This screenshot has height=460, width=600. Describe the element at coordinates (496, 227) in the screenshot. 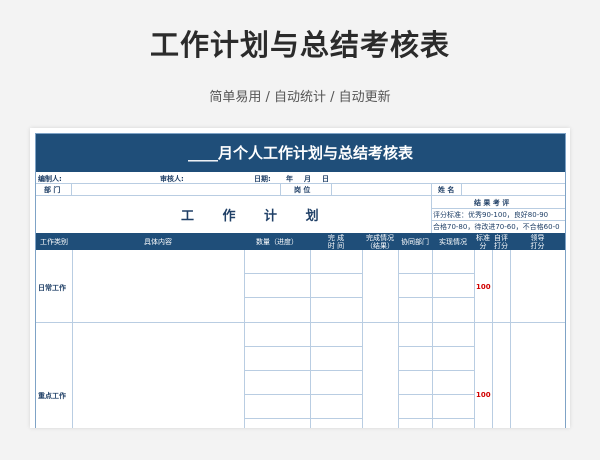

I see `scoring-standard-line-2: 合格70-80，待改进70-60，不合格60-0` at that location.